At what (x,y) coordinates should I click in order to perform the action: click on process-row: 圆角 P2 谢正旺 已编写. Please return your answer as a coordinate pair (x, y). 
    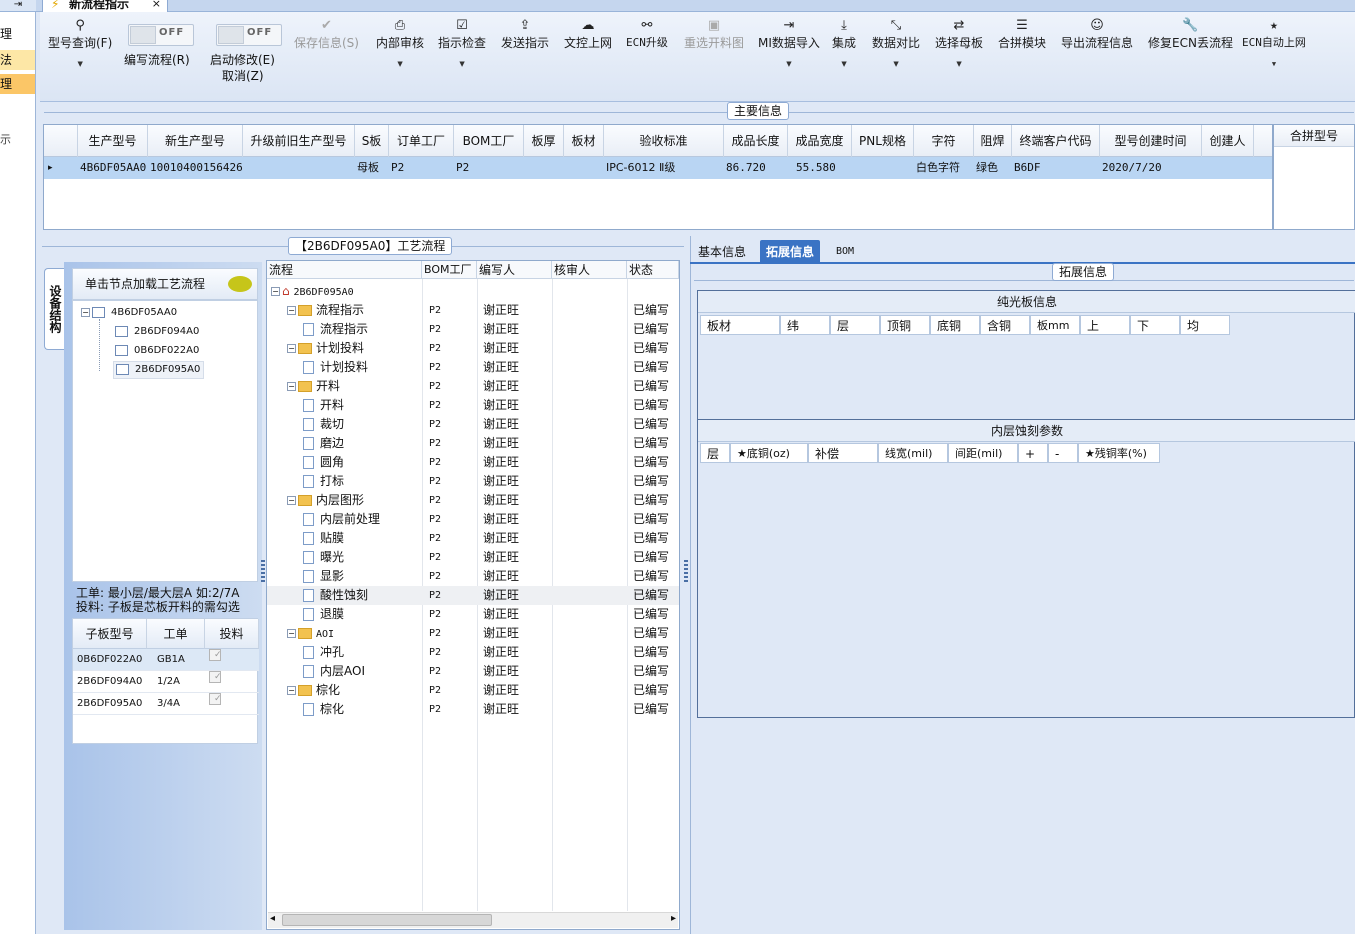
    Looking at the image, I should click on (473, 462).